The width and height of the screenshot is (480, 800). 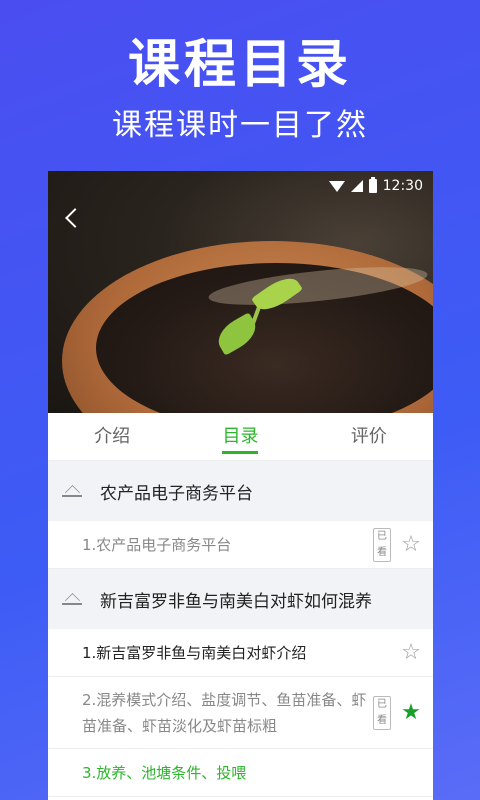 What do you see at coordinates (224, 712) in the screenshot?
I see `lesson-title: 2.混养模式介绍、盐度调节、鱼苗准备、虾苗准备、虾苗淡化及虾苗标粗` at bounding box center [224, 712].